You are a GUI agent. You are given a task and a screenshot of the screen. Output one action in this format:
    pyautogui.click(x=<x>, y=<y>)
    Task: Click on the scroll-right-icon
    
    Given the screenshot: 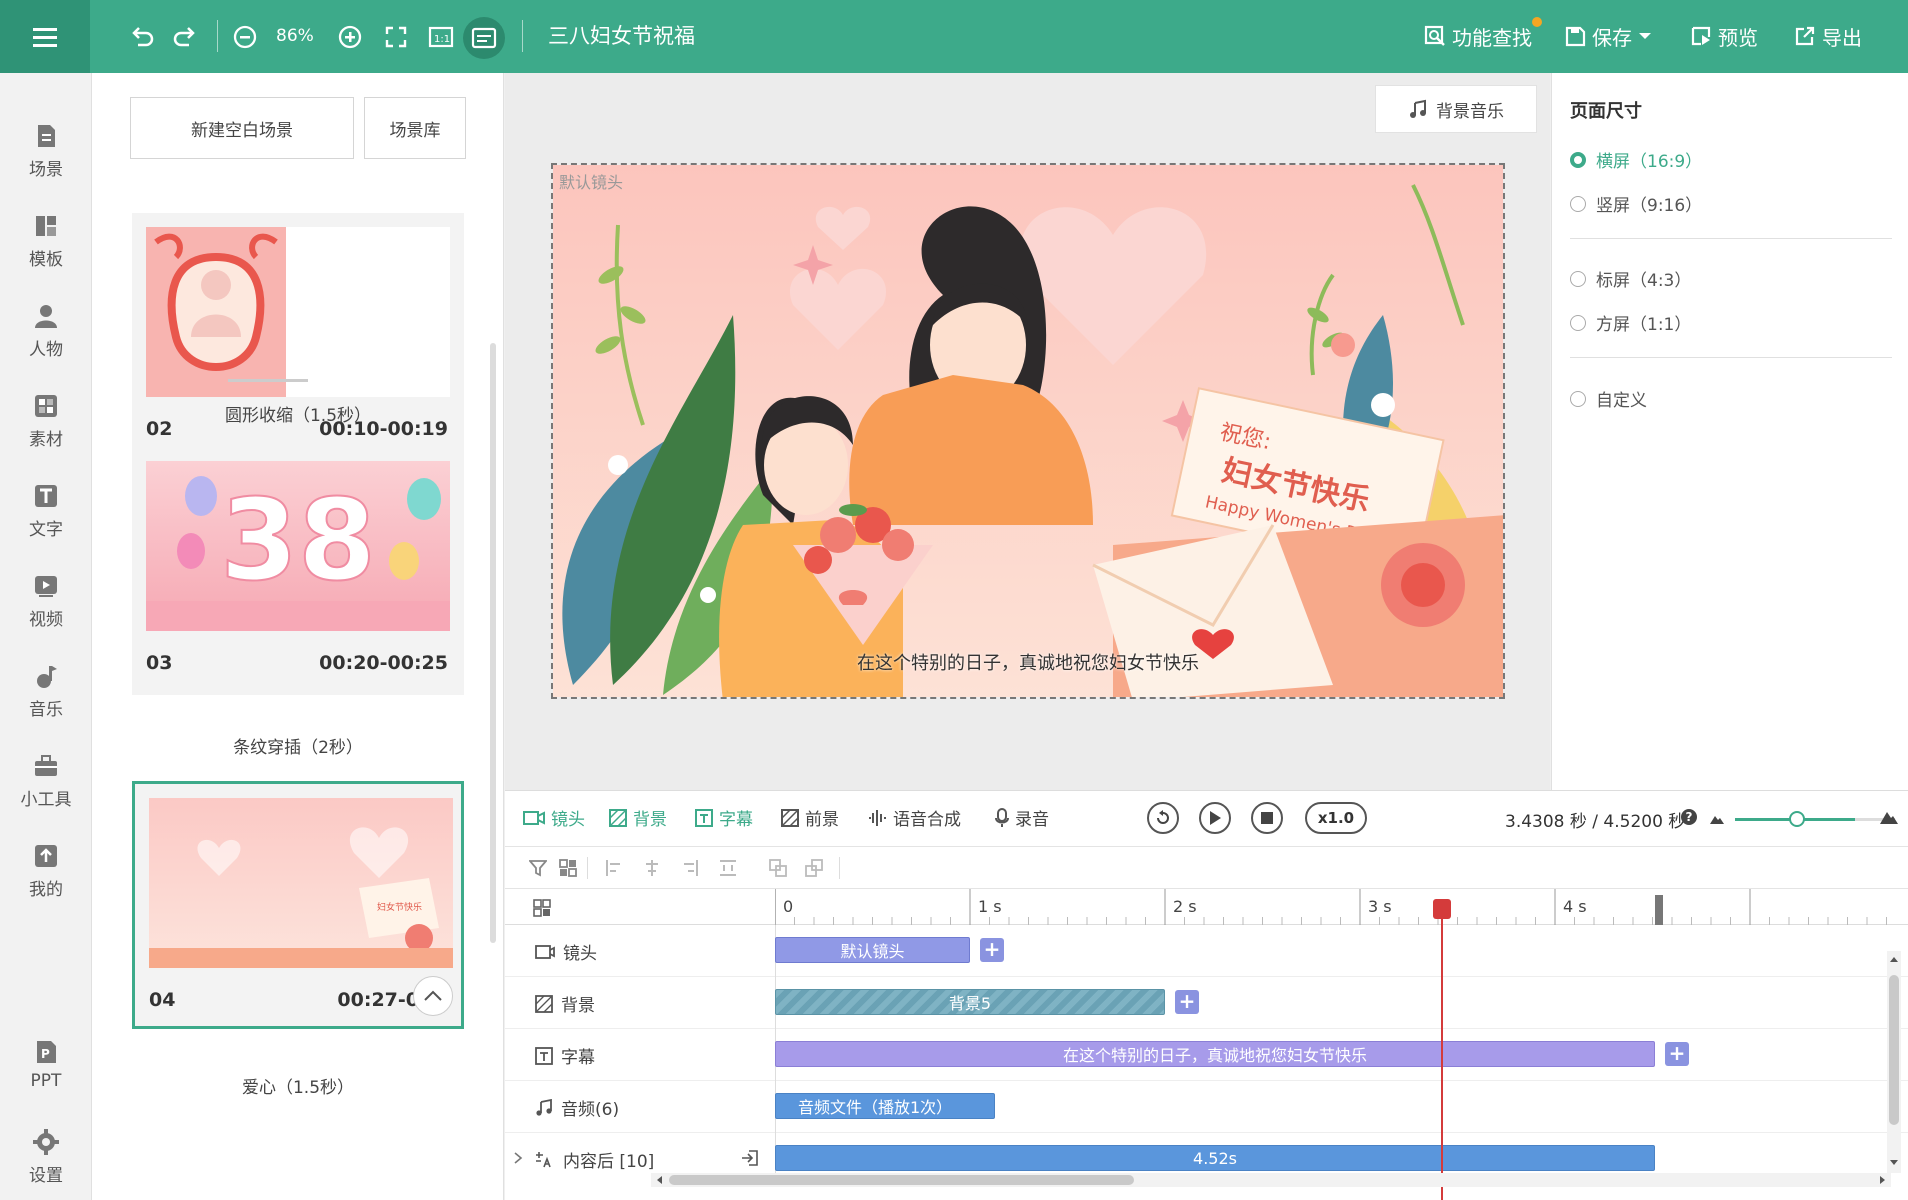 What is the action you would take?
    pyautogui.click(x=1883, y=1180)
    